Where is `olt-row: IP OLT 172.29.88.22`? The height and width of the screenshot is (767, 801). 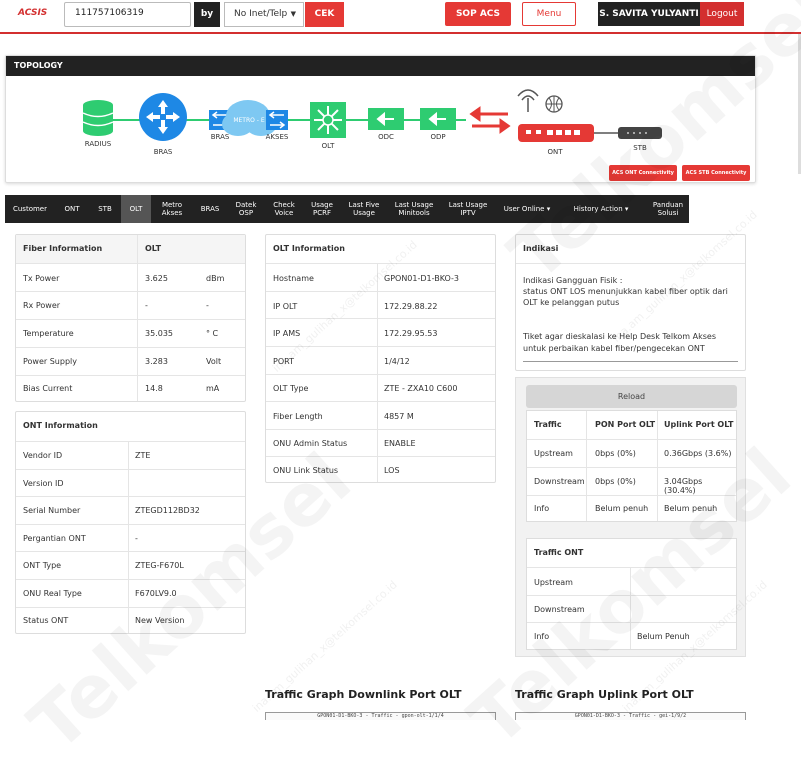
olt-row: IP OLT 172.29.88.22 is located at coordinates (380, 304).